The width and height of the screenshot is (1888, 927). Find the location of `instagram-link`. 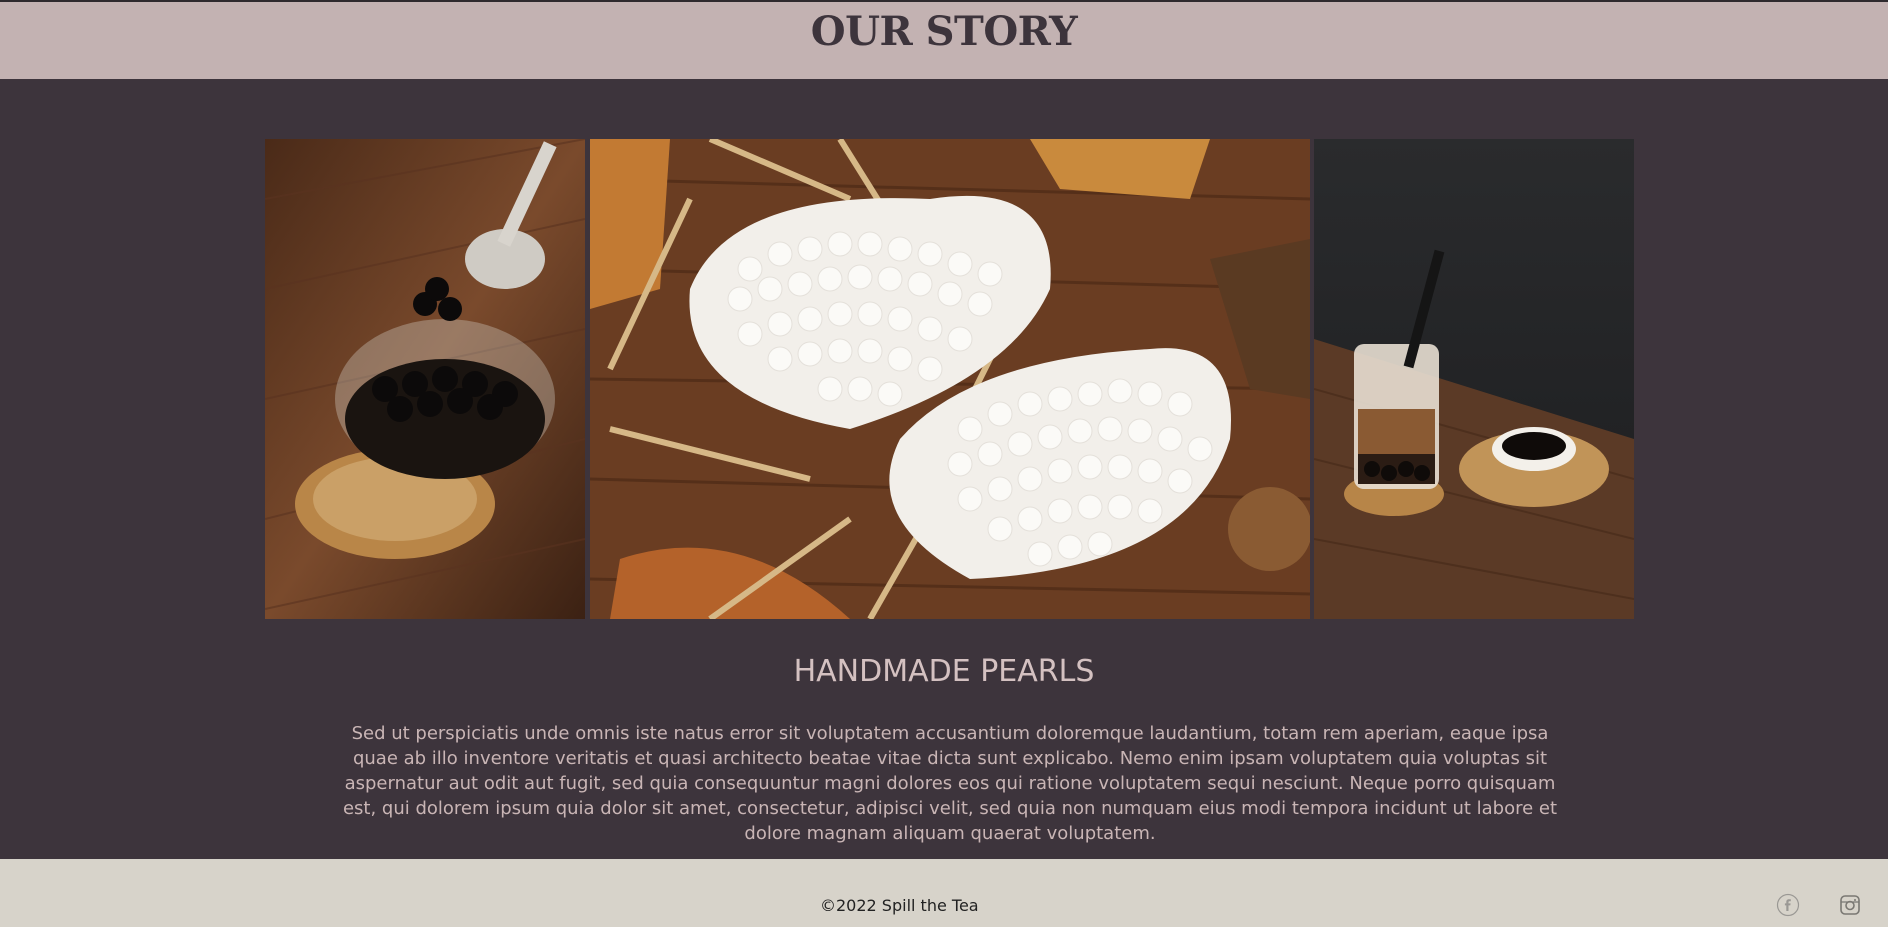

instagram-link is located at coordinates (1850, 905).